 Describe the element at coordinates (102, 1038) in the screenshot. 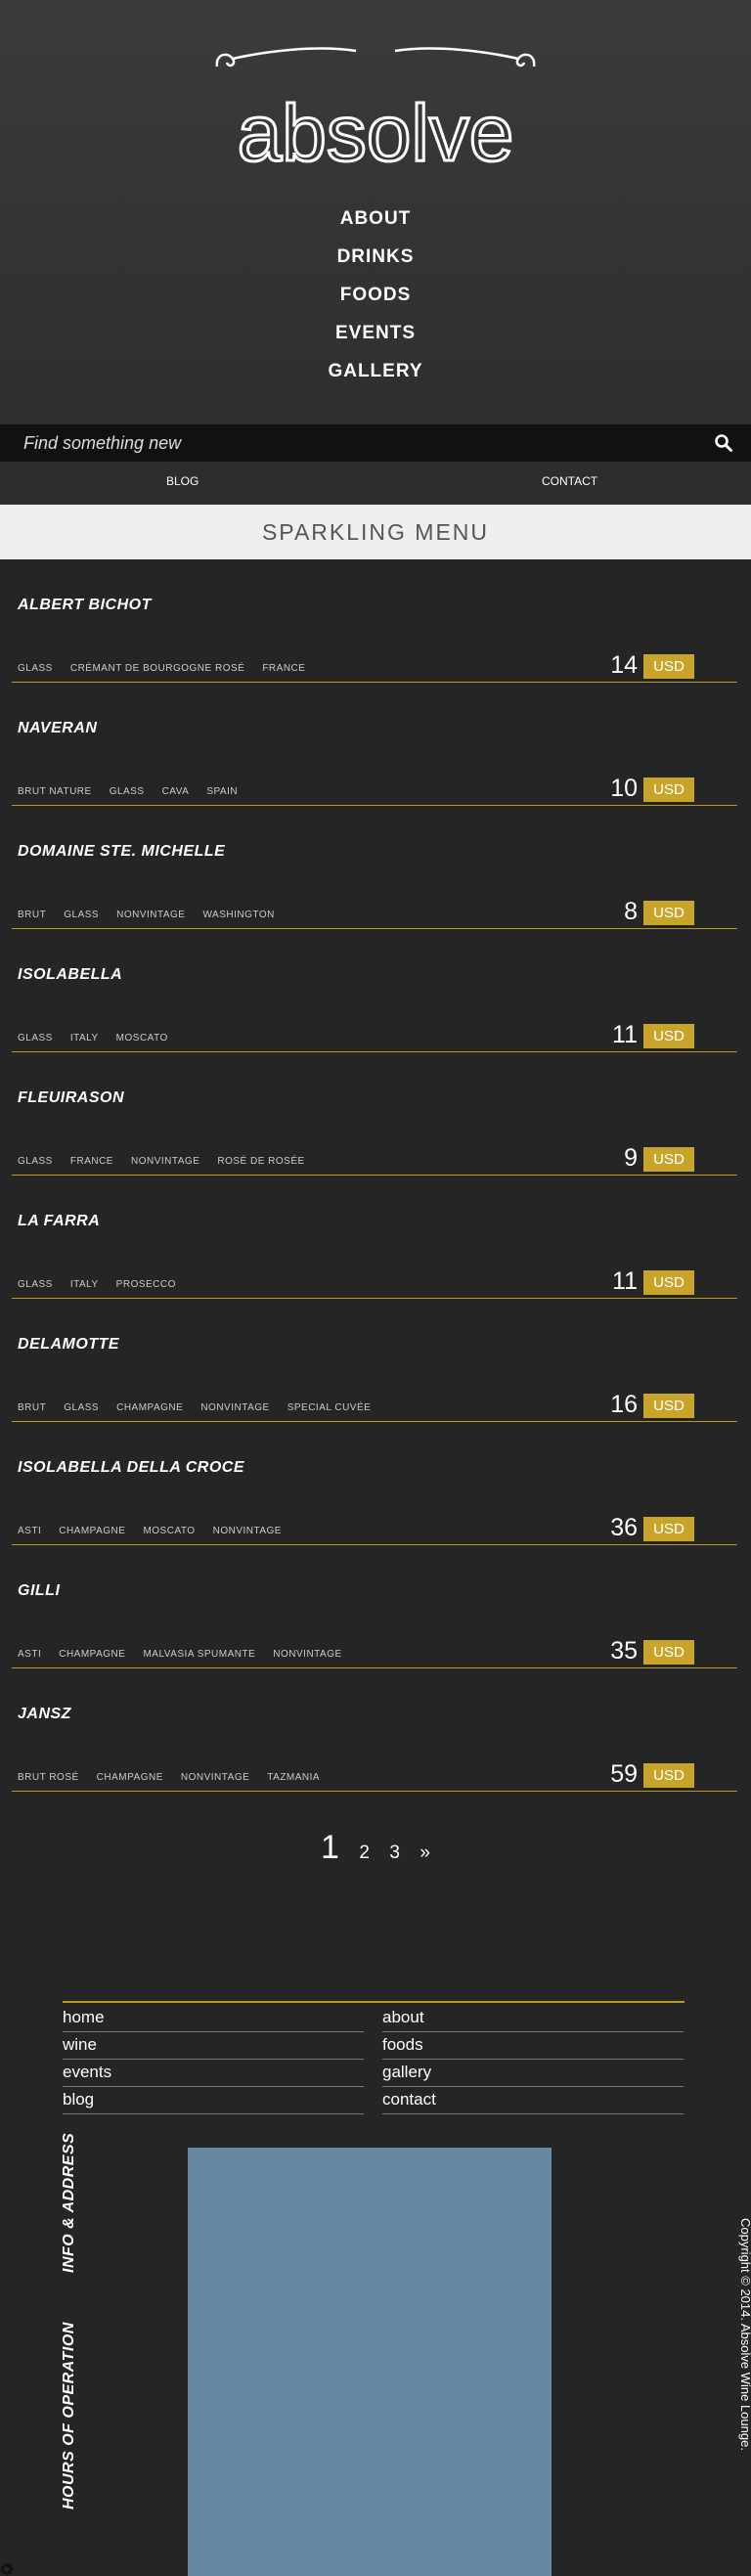

I see `item-tags: GLASS ITALY MOSCATO` at that location.